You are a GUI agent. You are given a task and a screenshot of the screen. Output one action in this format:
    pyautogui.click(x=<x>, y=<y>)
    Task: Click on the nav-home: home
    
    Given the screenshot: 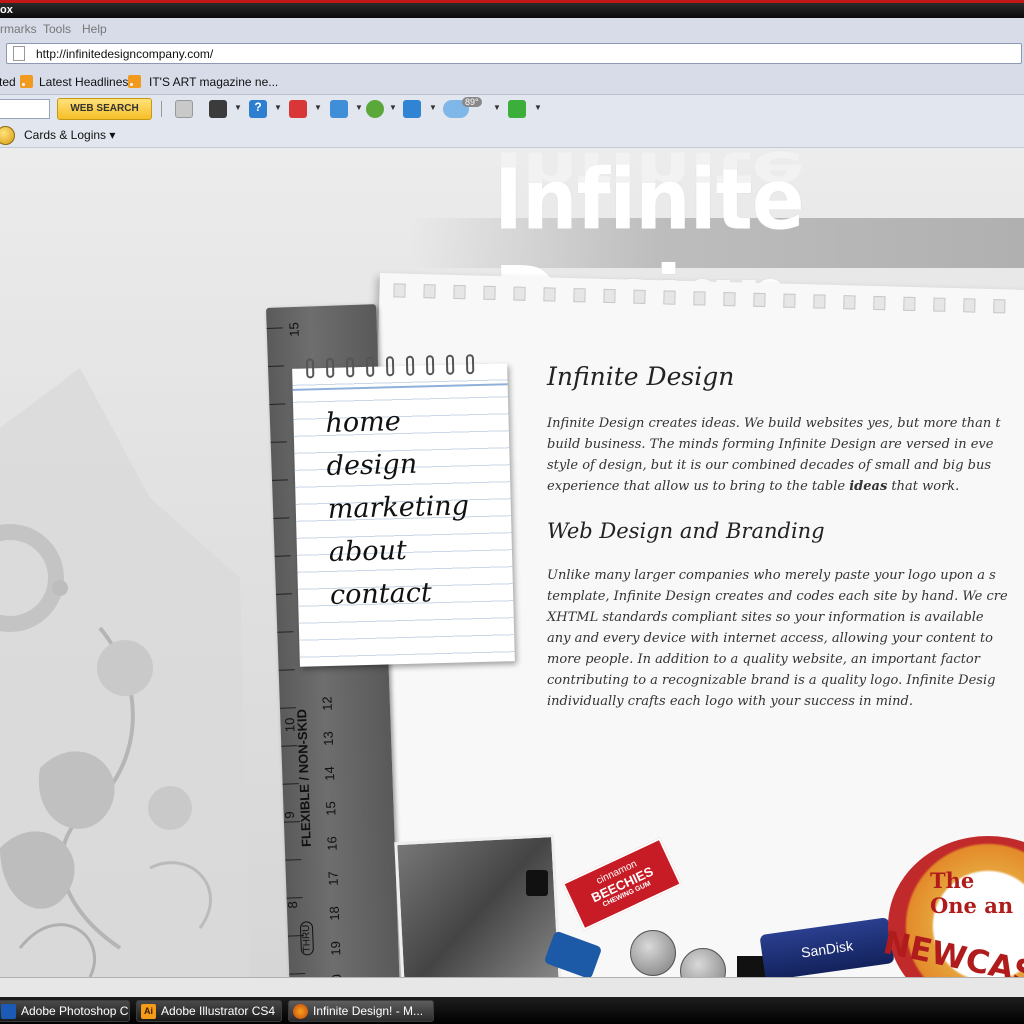 What is the action you would take?
    pyautogui.click(x=396, y=421)
    